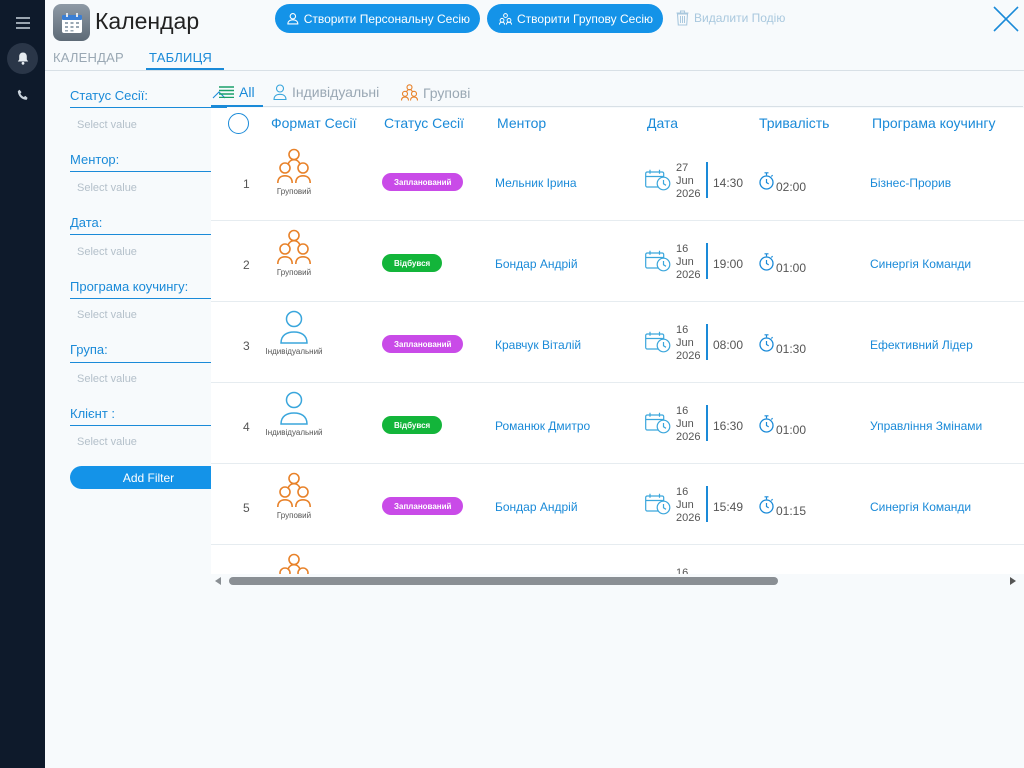 This screenshot has width=1024, height=768. Describe the element at coordinates (22, 94) in the screenshot. I see `phone-icon` at that location.